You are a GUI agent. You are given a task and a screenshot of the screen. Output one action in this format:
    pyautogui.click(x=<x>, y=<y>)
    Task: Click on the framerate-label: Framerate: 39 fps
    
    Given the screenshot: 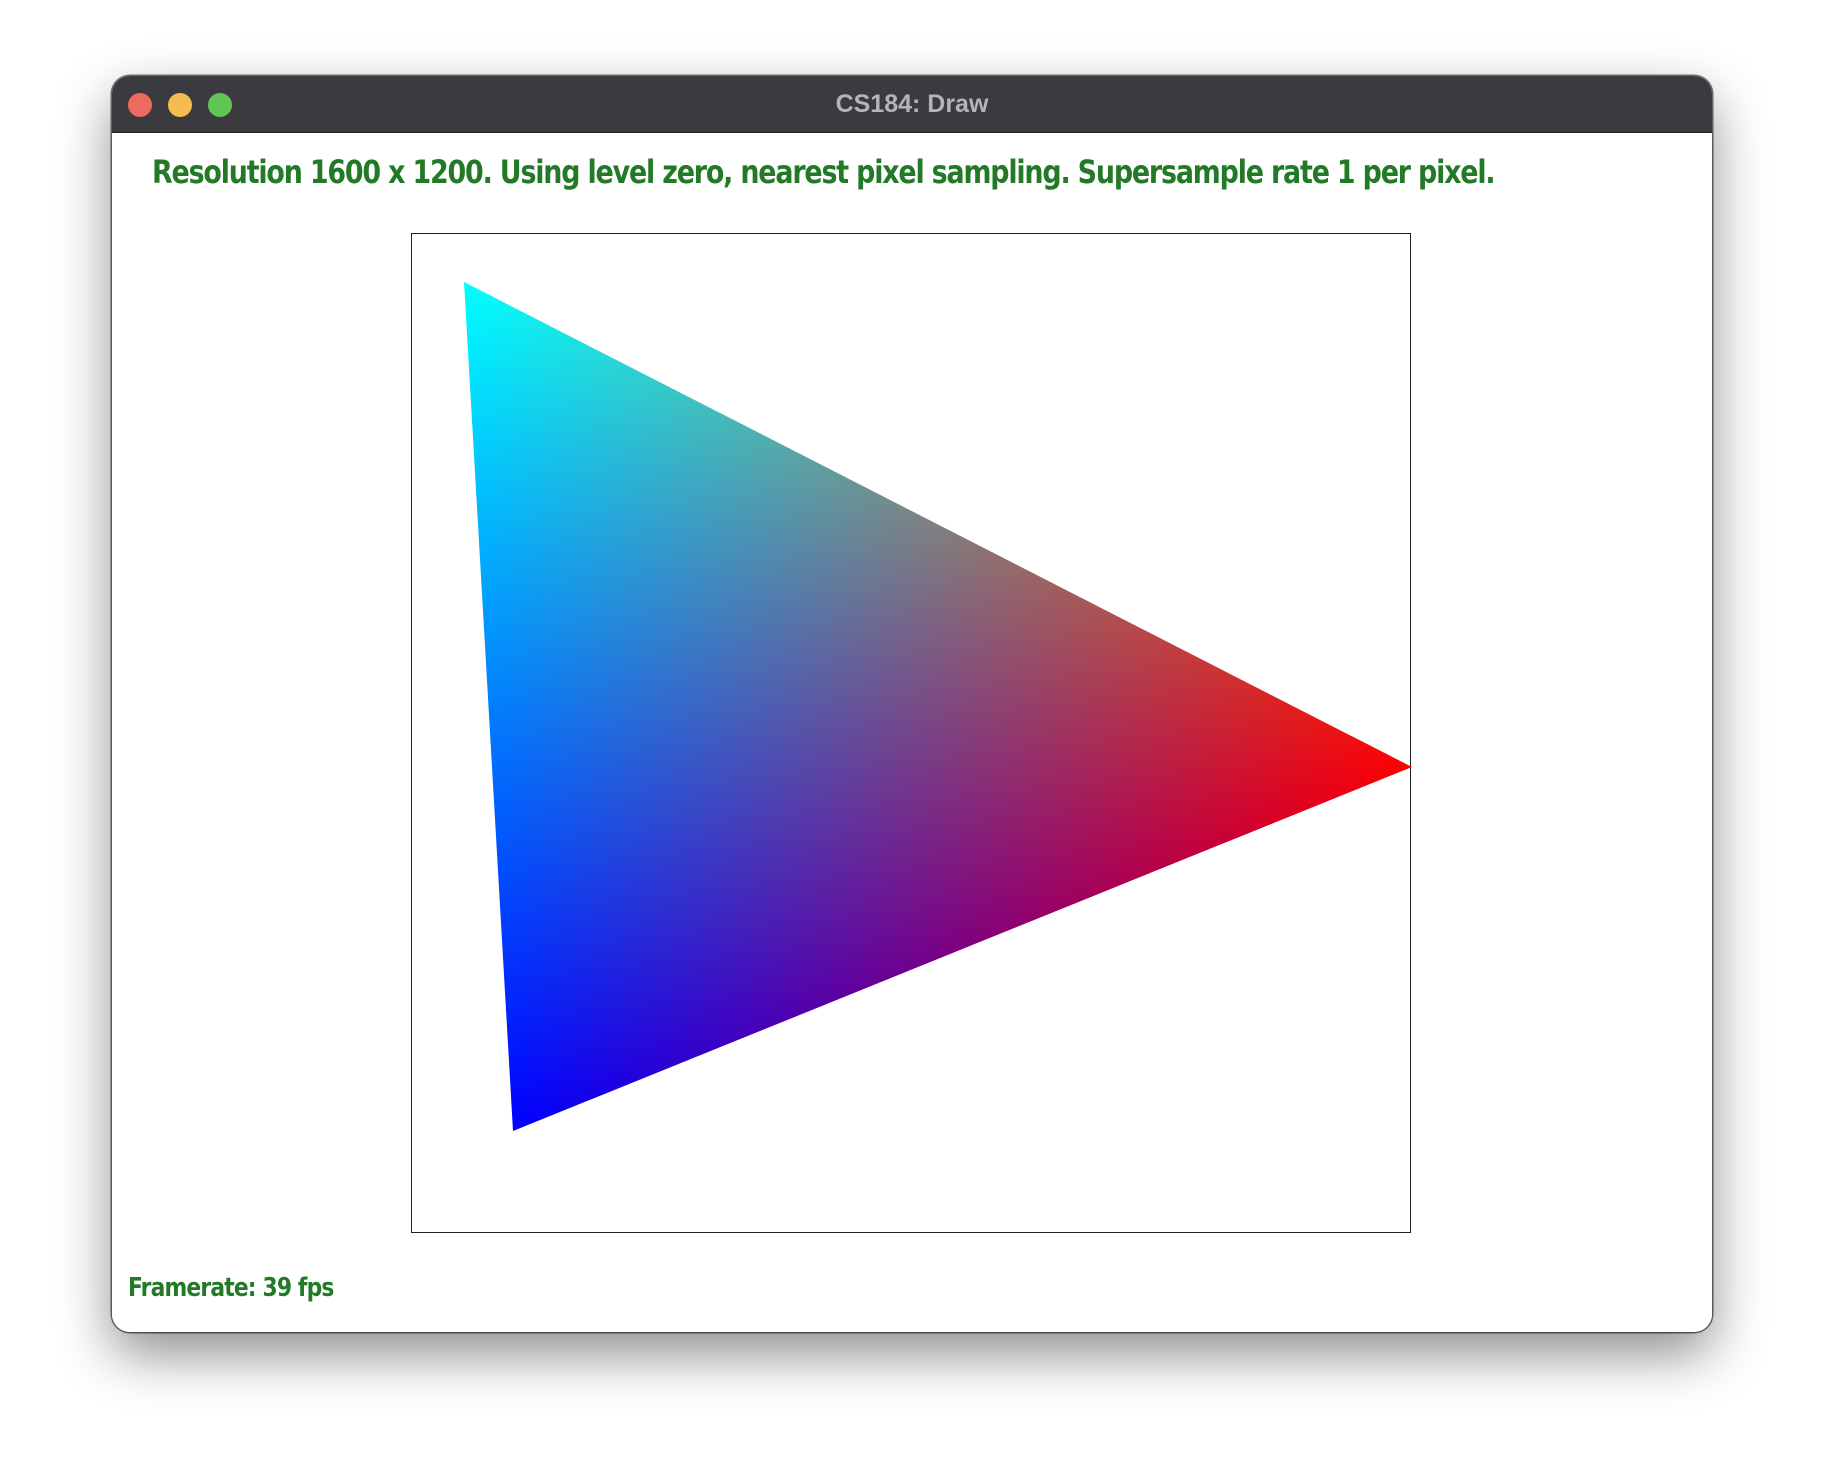 What is the action you would take?
    pyautogui.click(x=231, y=1288)
    